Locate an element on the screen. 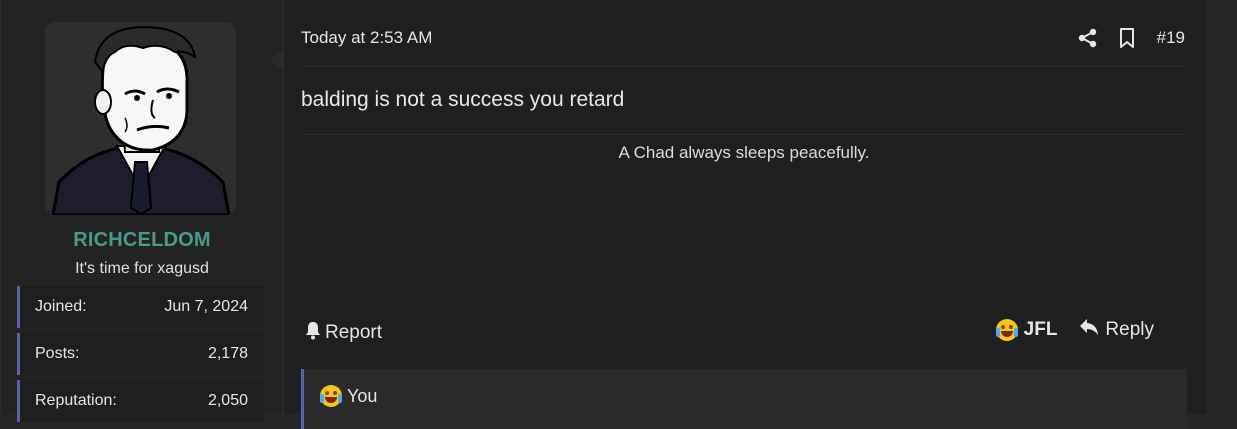  stat-joined: Joined: Jun 7, 2024 is located at coordinates (140, 307).